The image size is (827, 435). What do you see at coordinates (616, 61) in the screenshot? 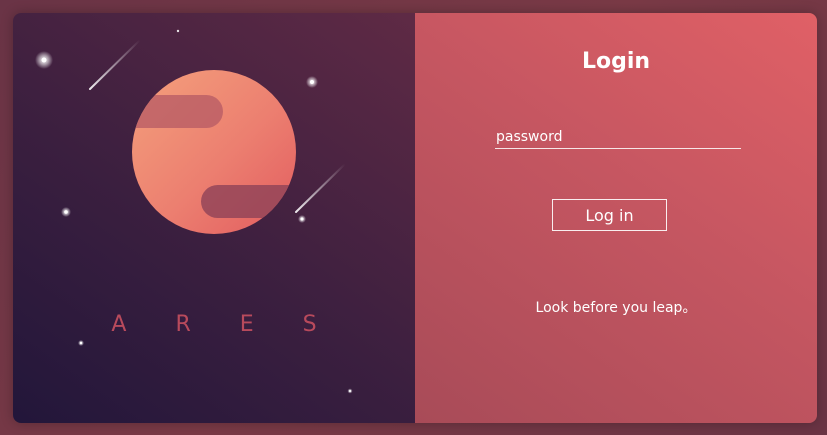
I see `page-title: Login` at bounding box center [616, 61].